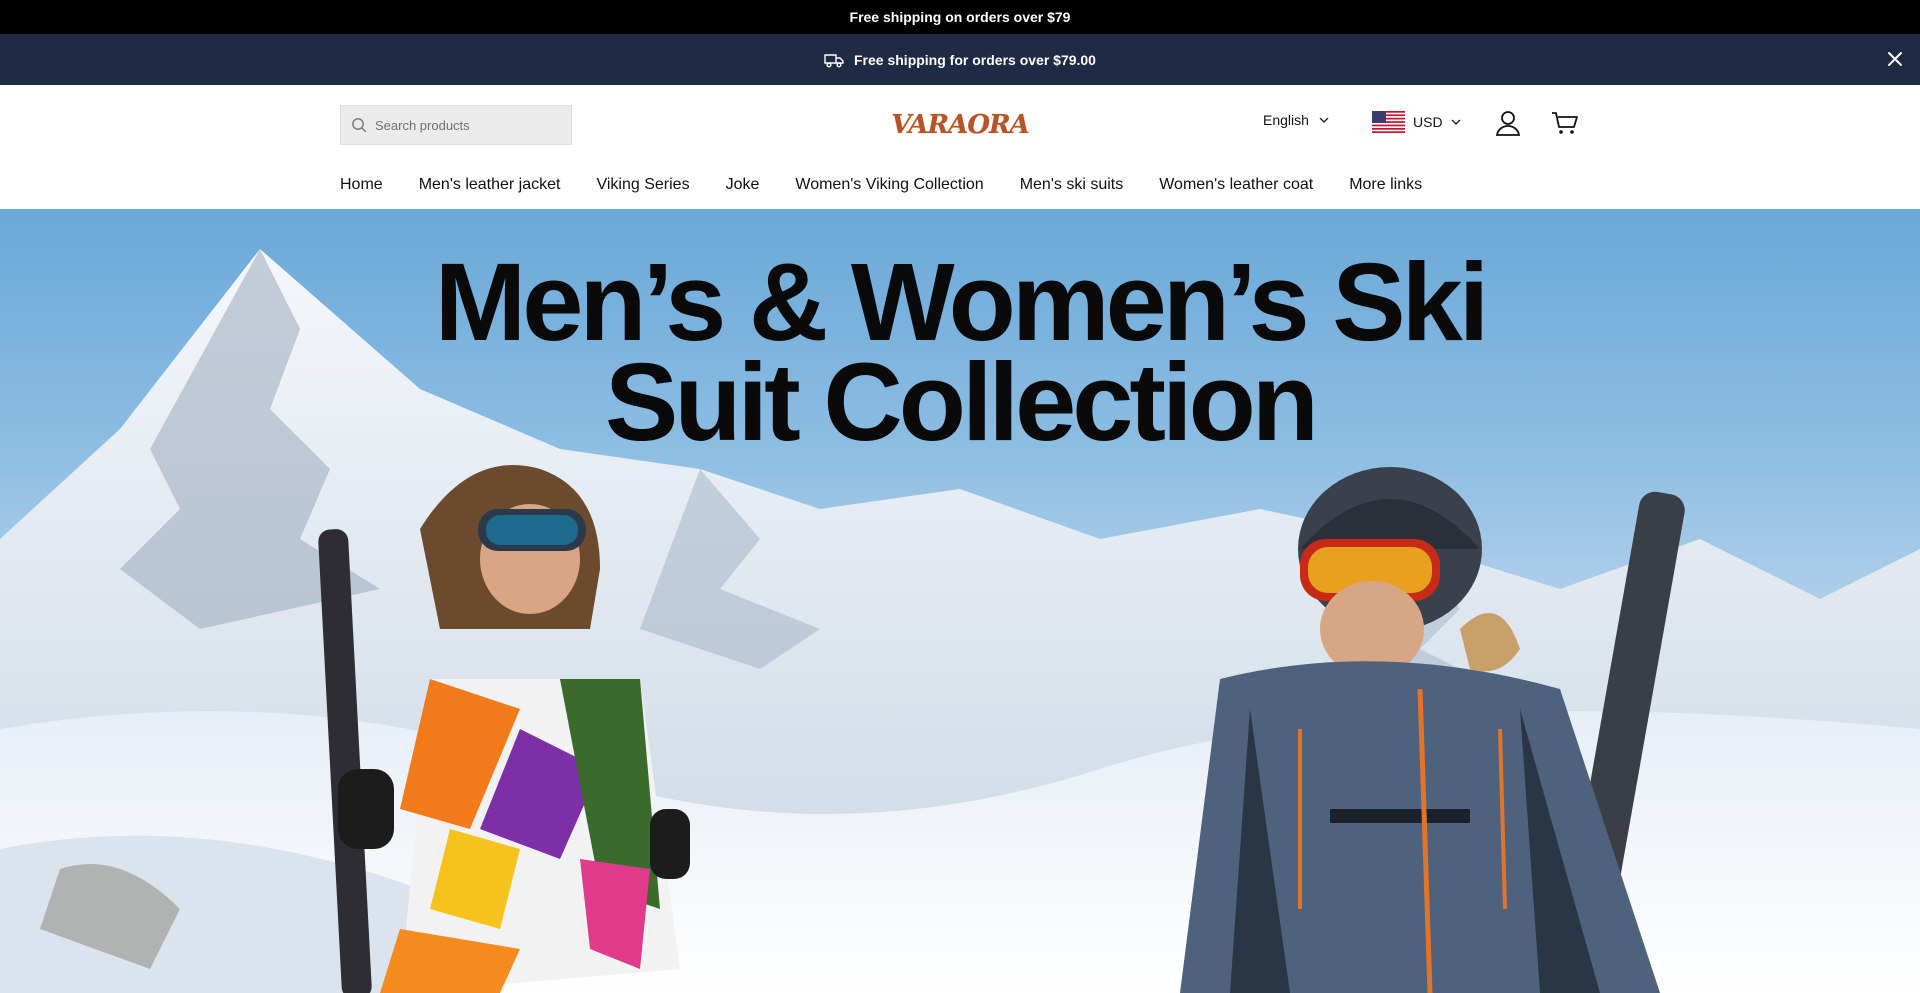 Image resolution: width=1920 pixels, height=993 pixels. I want to click on currency-label: USD, so click(1428, 122).